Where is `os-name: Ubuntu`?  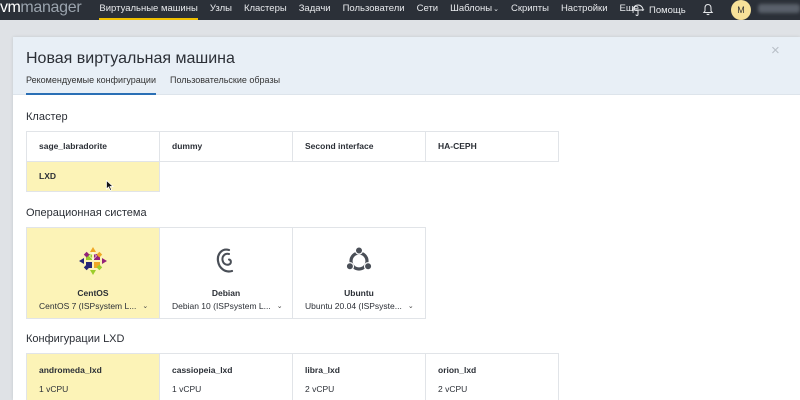 os-name: Ubuntu is located at coordinates (359, 293).